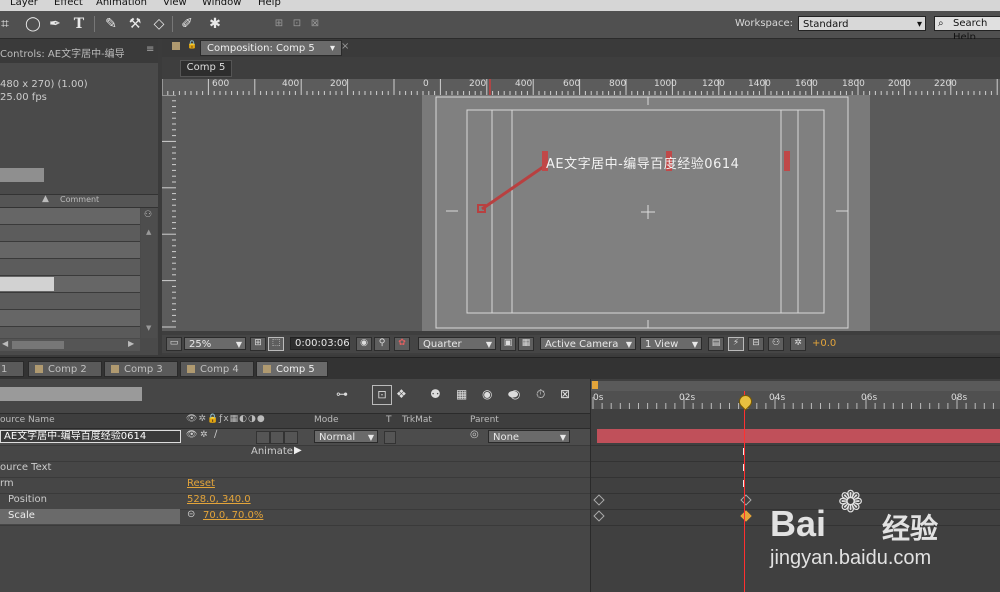  Describe the element at coordinates (7, 24) in the screenshot. I see `pan-behind-tool-icon: ⌗` at that location.